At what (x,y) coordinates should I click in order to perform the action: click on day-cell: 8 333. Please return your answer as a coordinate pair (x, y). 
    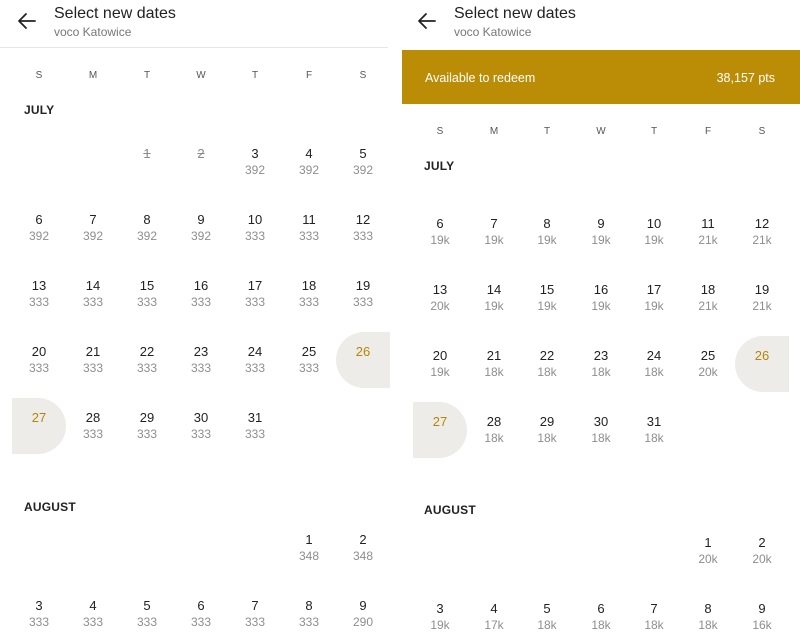
    Looking at the image, I should click on (309, 620).